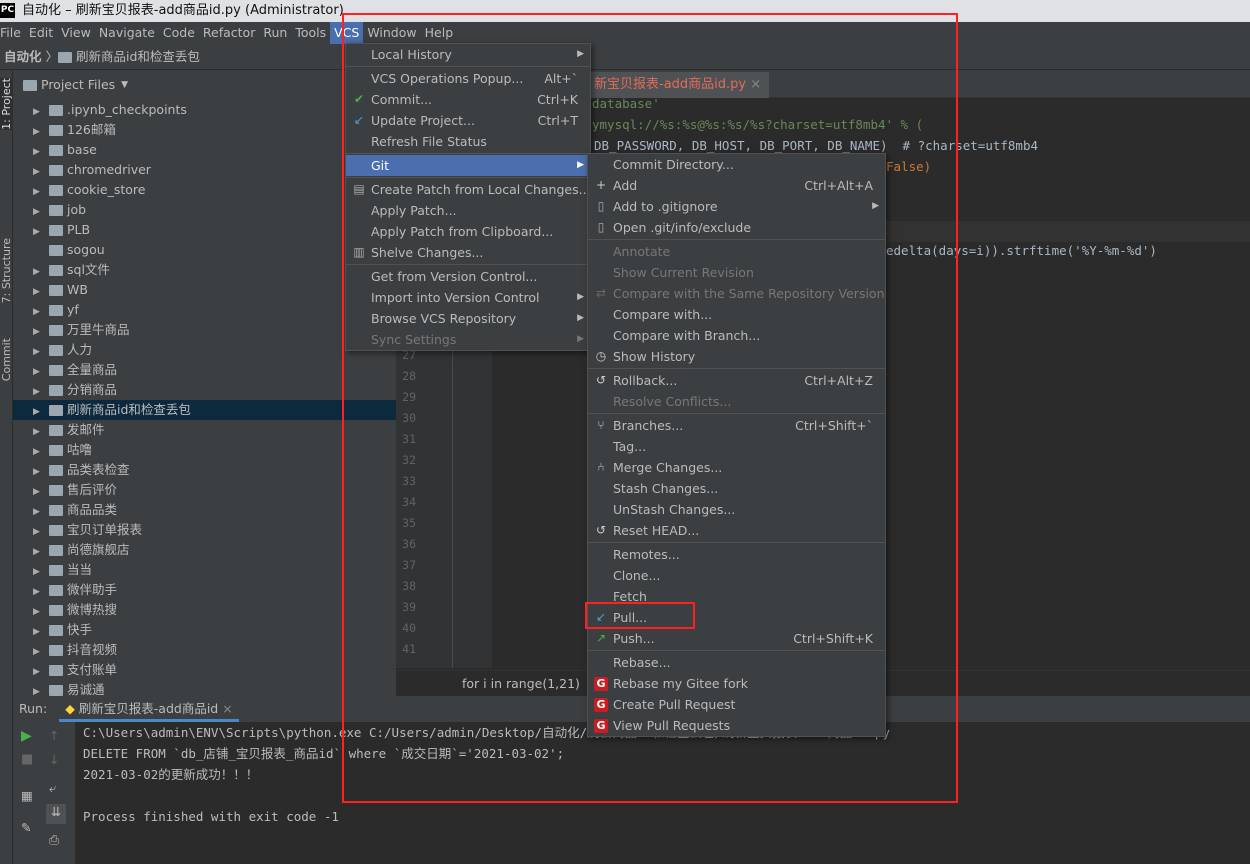 The width and height of the screenshot is (1250, 864). Describe the element at coordinates (204, 370) in the screenshot. I see `tree-item: ▶ 全量商品` at that location.